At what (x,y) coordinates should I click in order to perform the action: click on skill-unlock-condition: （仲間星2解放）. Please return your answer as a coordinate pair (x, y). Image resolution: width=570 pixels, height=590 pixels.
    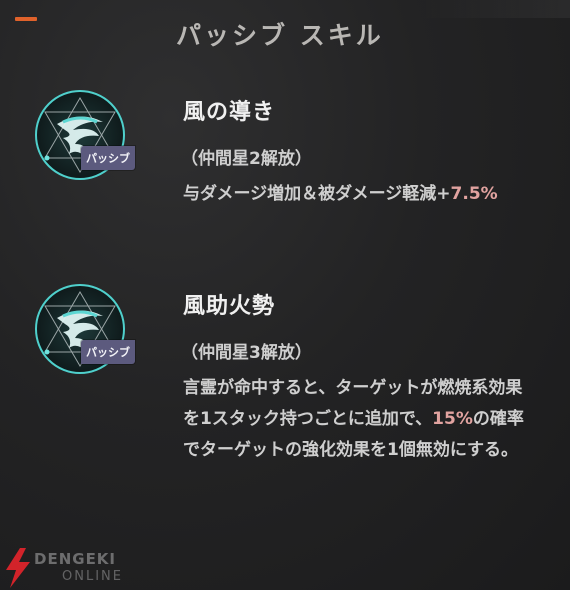
    Looking at the image, I should click on (246, 159).